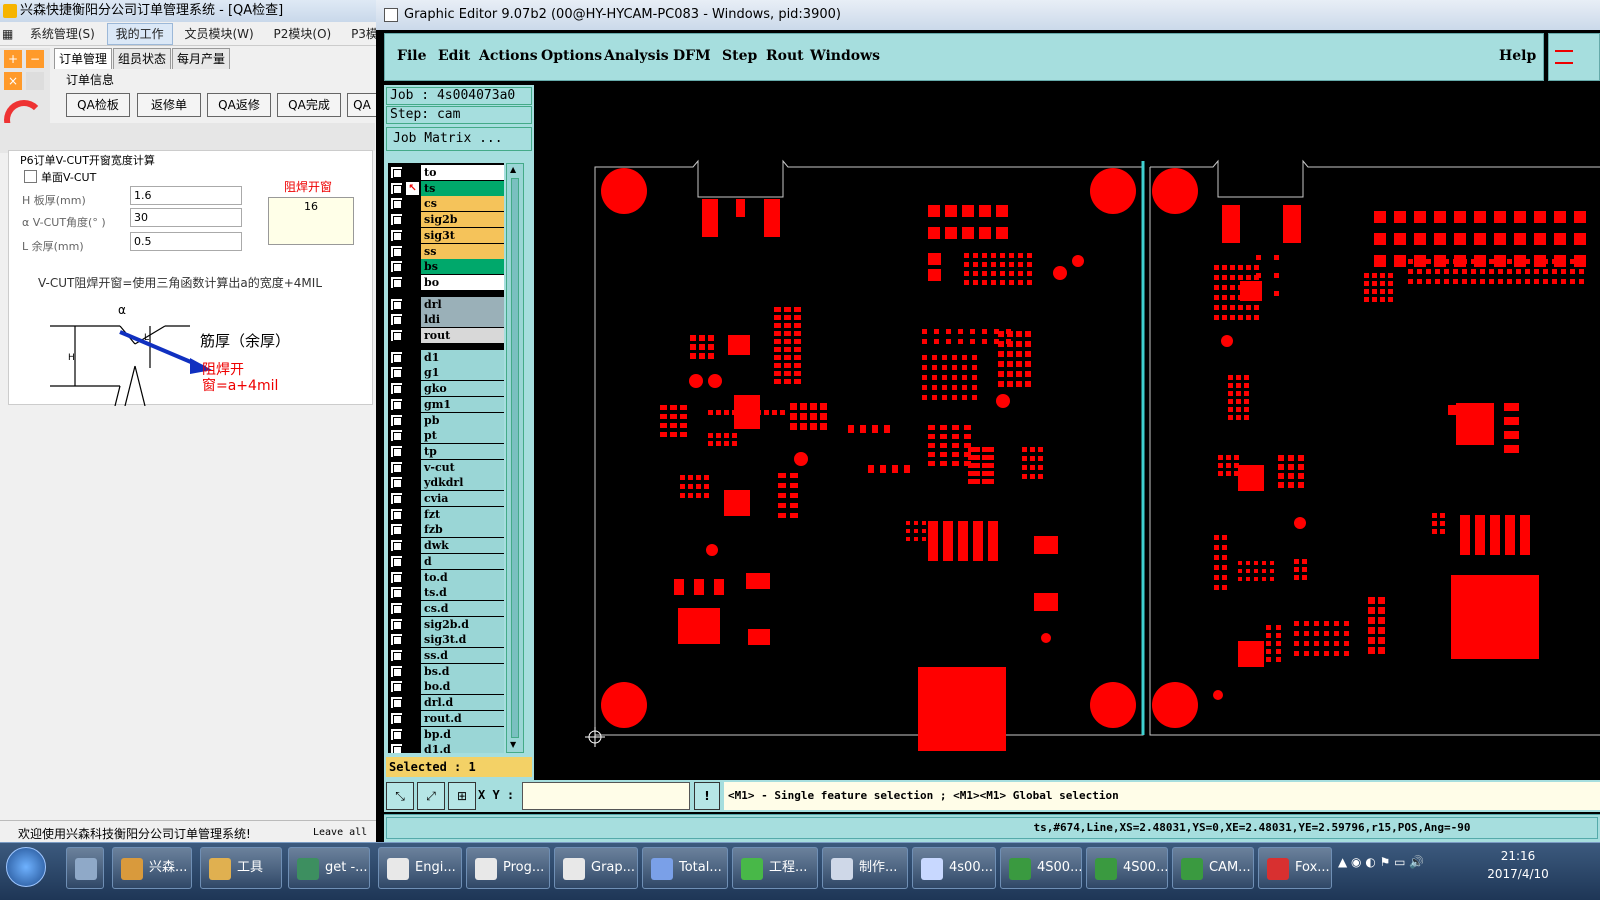 This screenshot has width=1600, height=900. Describe the element at coordinates (462, 561) in the screenshot. I see `layer-name: d` at that location.